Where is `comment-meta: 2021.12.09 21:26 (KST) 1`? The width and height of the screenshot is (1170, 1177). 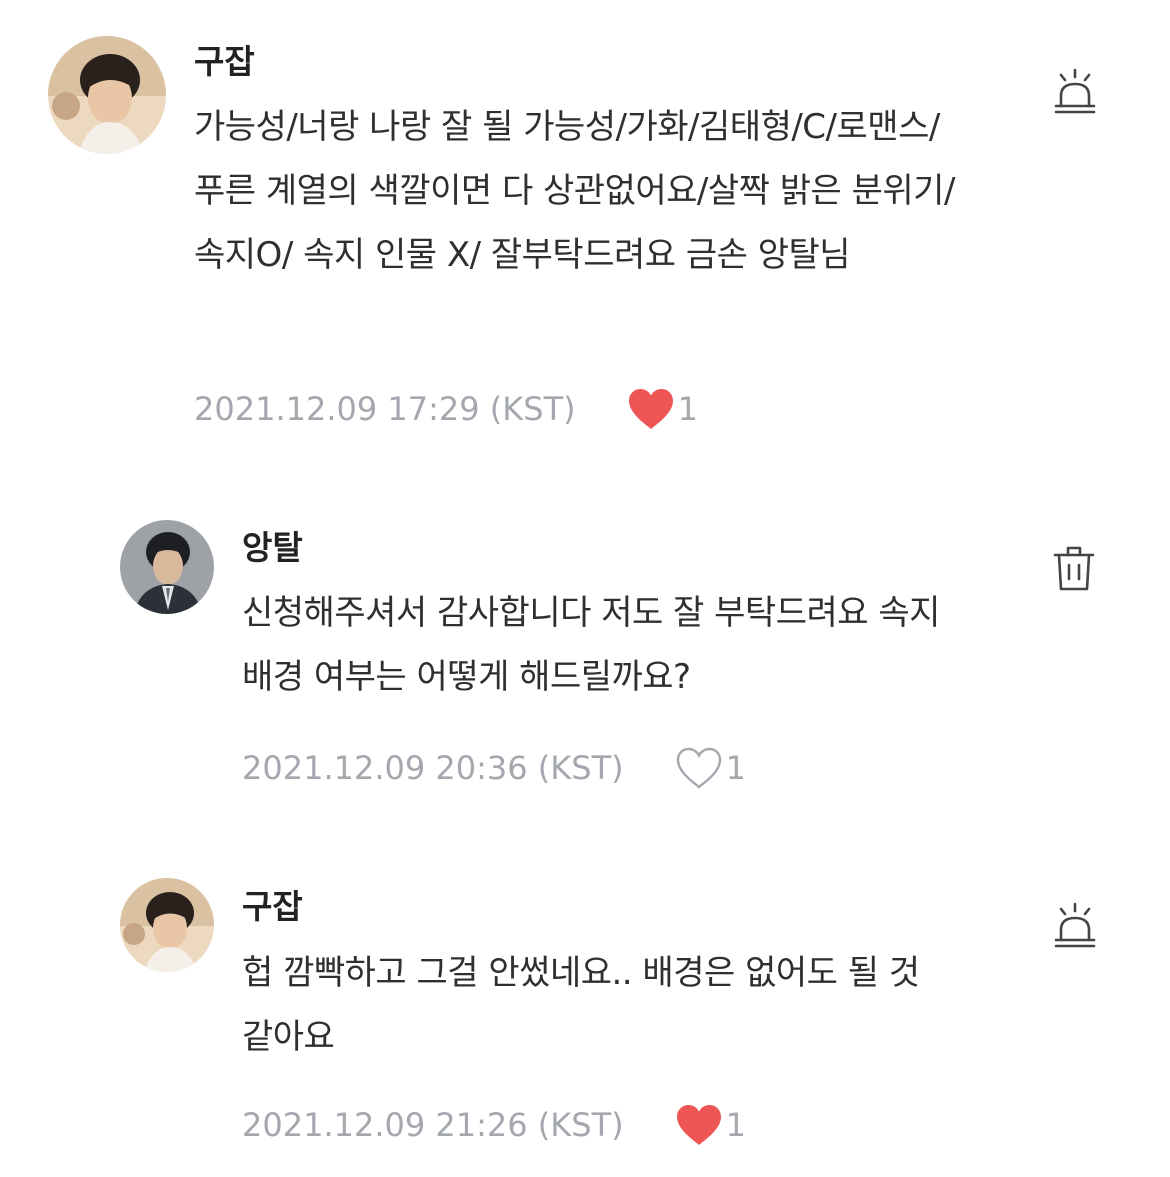
comment-meta: 2021.12.09 21:26 (KST) 1 is located at coordinates (494, 1125).